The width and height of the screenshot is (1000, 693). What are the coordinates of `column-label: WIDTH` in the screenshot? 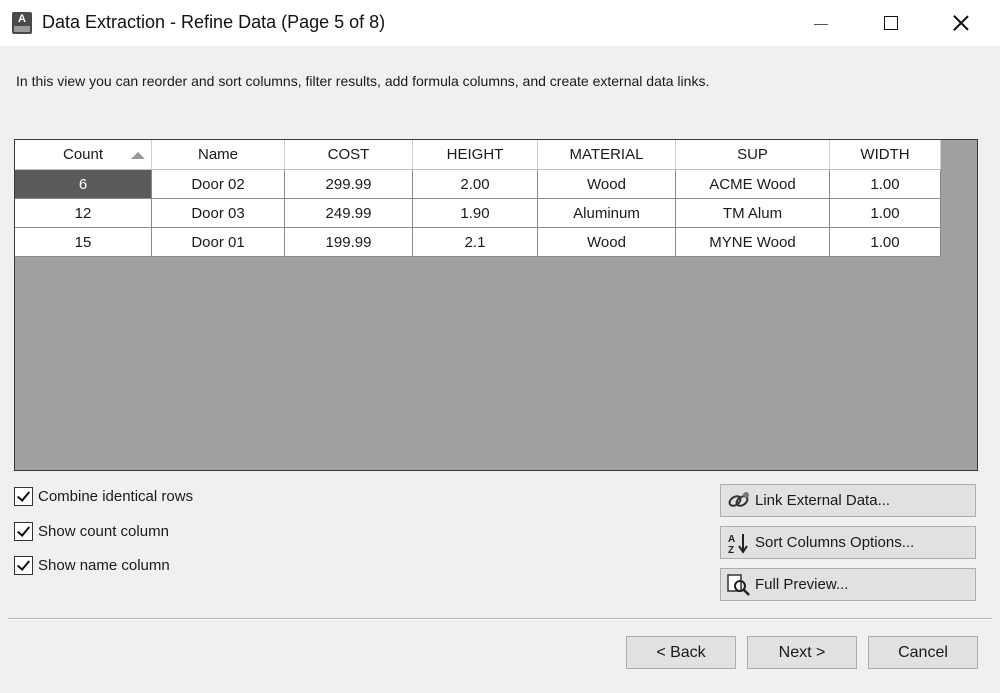 It's located at (885, 154).